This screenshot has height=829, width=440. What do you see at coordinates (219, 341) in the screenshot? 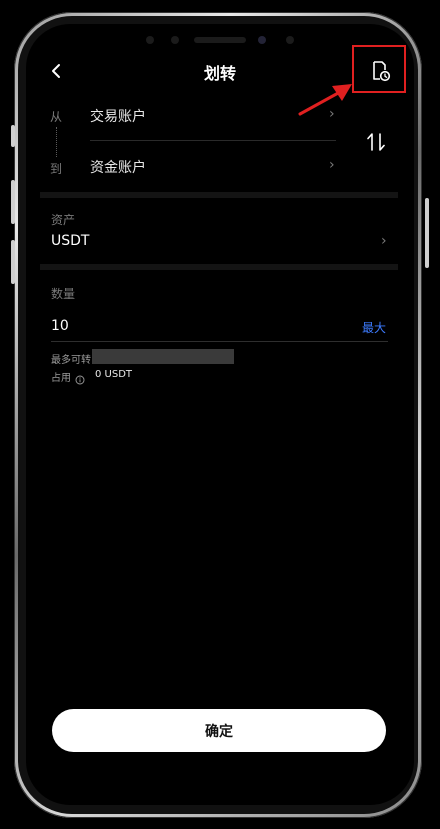
I see `quantity-underline` at bounding box center [219, 341].